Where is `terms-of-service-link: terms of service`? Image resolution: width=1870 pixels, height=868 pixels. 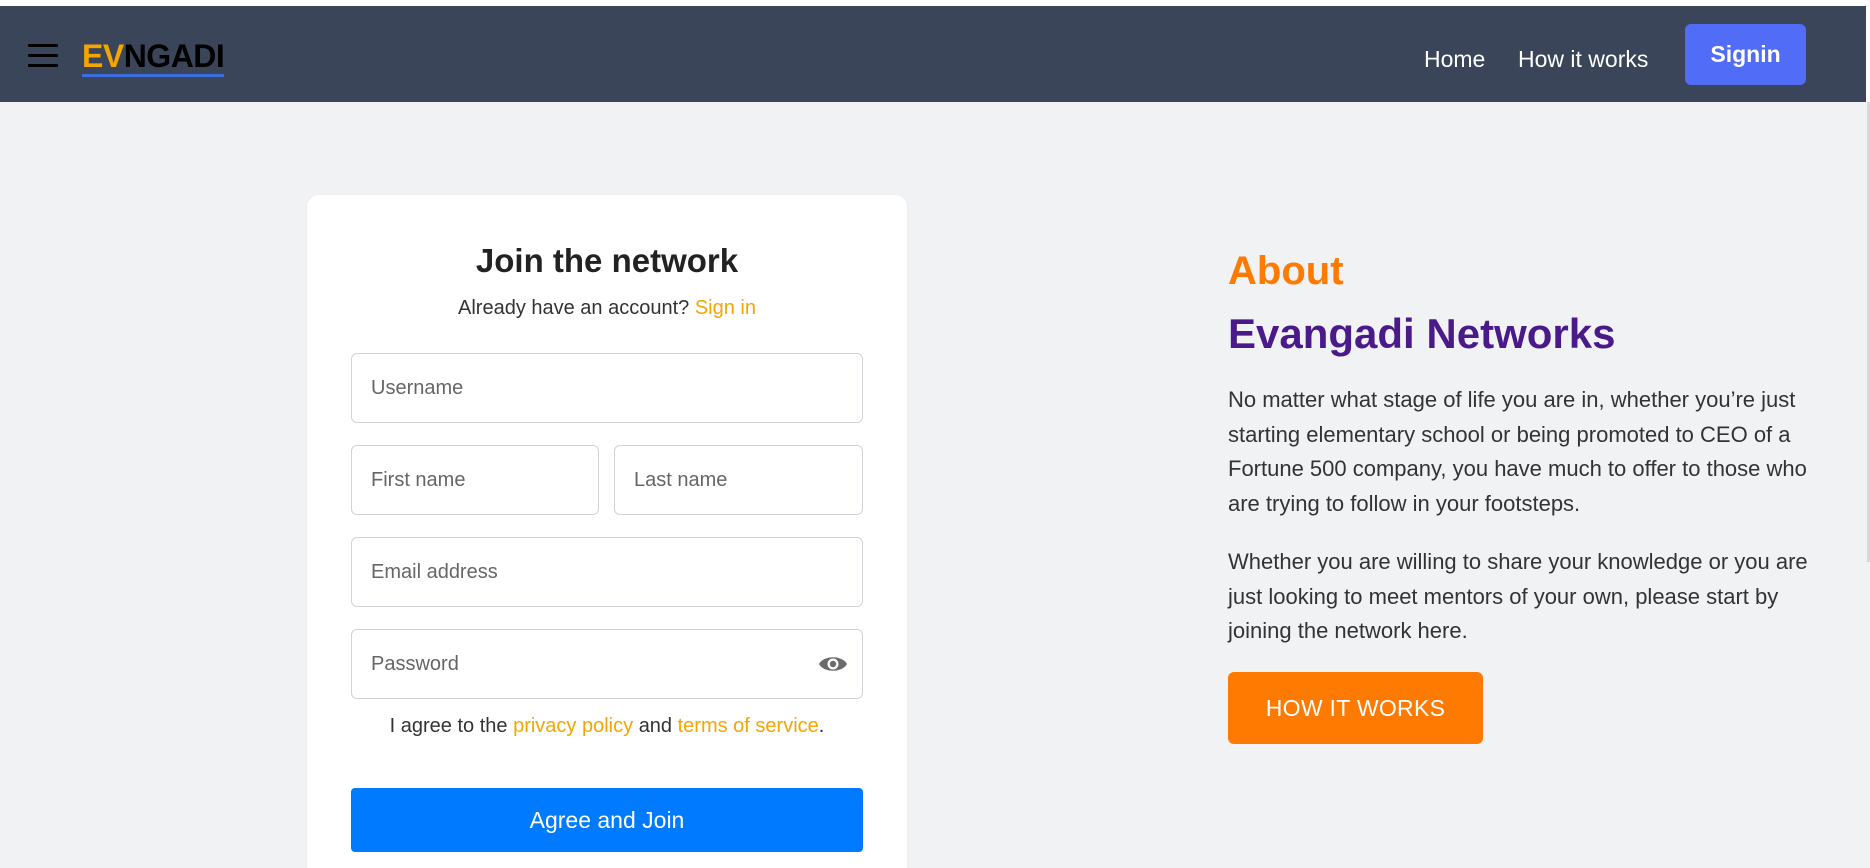 terms-of-service-link: terms of service is located at coordinates (748, 726).